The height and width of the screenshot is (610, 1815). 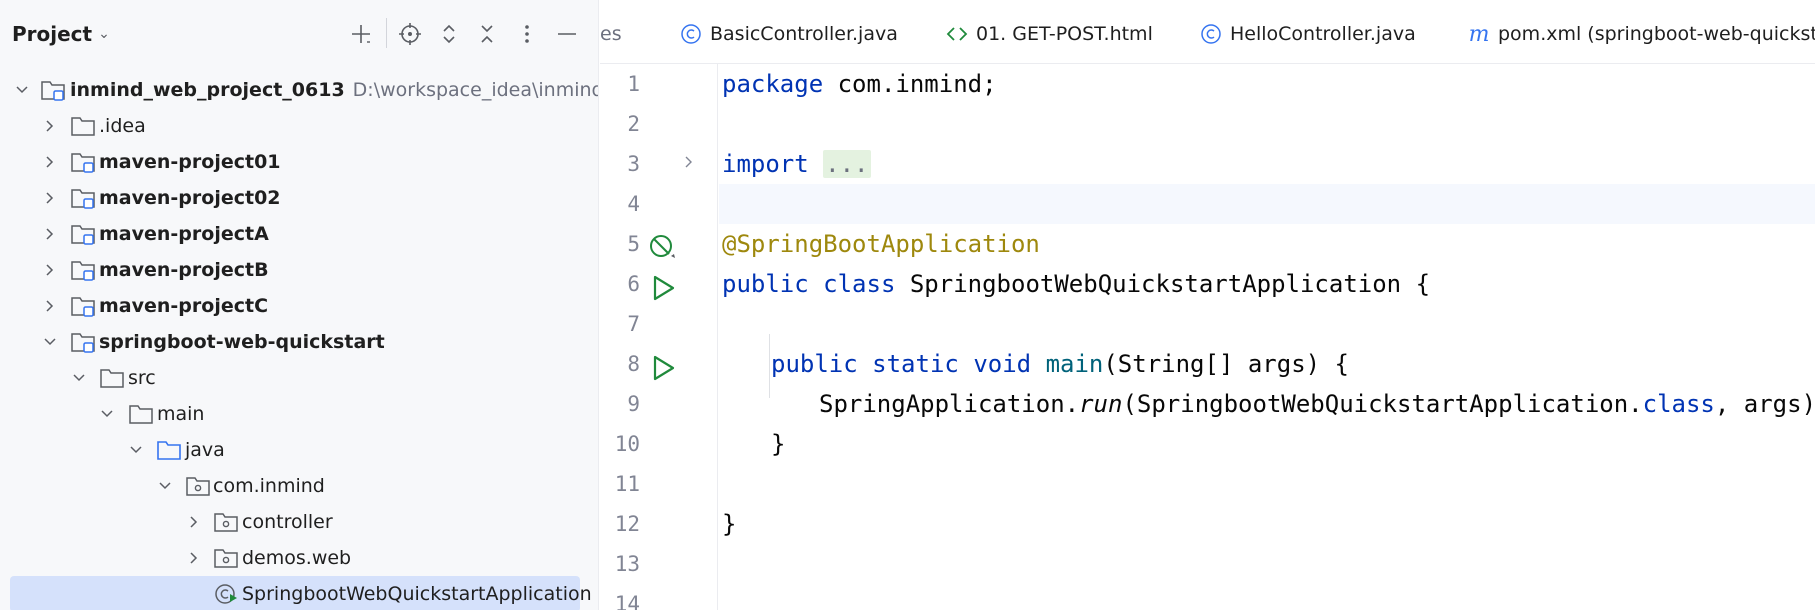 What do you see at coordinates (299, 126) in the screenshot?
I see `tree-item-idea: .idea` at bounding box center [299, 126].